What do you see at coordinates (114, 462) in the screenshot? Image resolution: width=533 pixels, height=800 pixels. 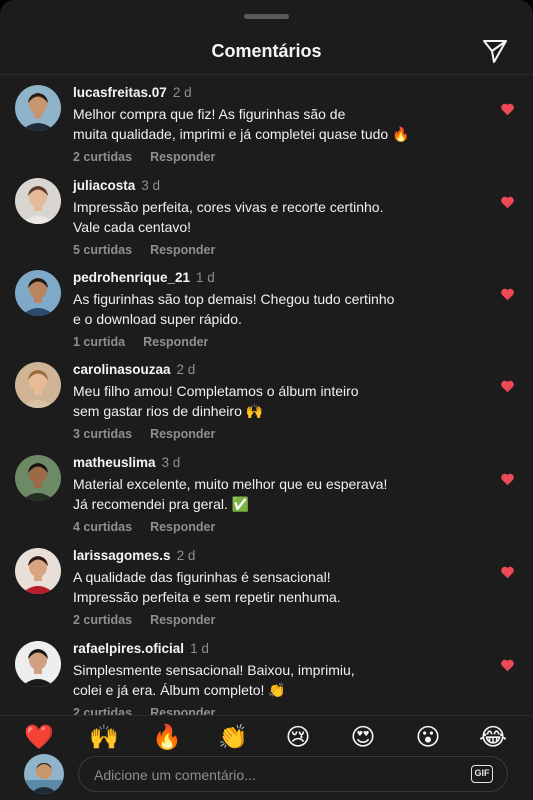 I see `comment-username: matheuslima` at bounding box center [114, 462].